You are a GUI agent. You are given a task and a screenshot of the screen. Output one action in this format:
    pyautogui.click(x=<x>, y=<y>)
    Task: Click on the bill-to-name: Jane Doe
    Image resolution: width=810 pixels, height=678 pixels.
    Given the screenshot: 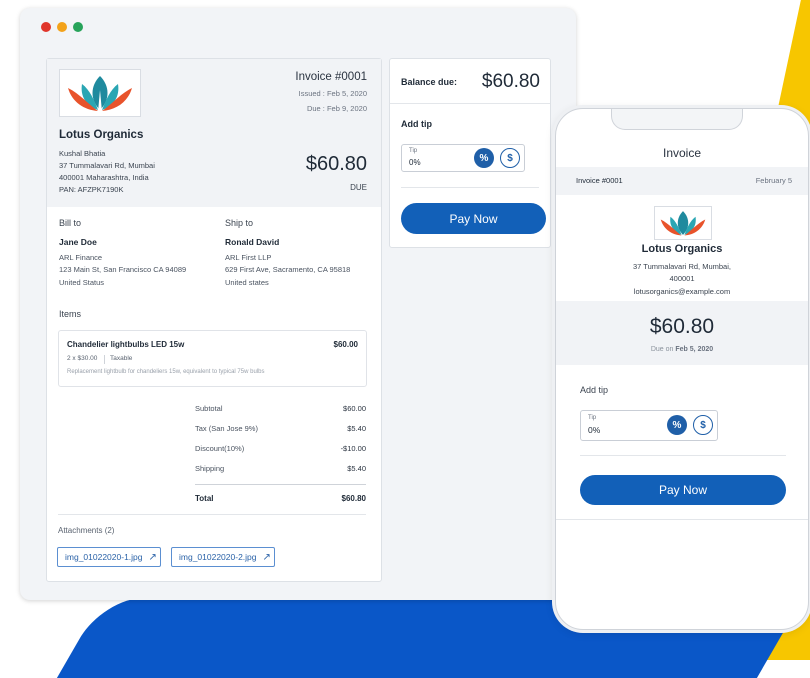 What is the action you would take?
    pyautogui.click(x=78, y=242)
    